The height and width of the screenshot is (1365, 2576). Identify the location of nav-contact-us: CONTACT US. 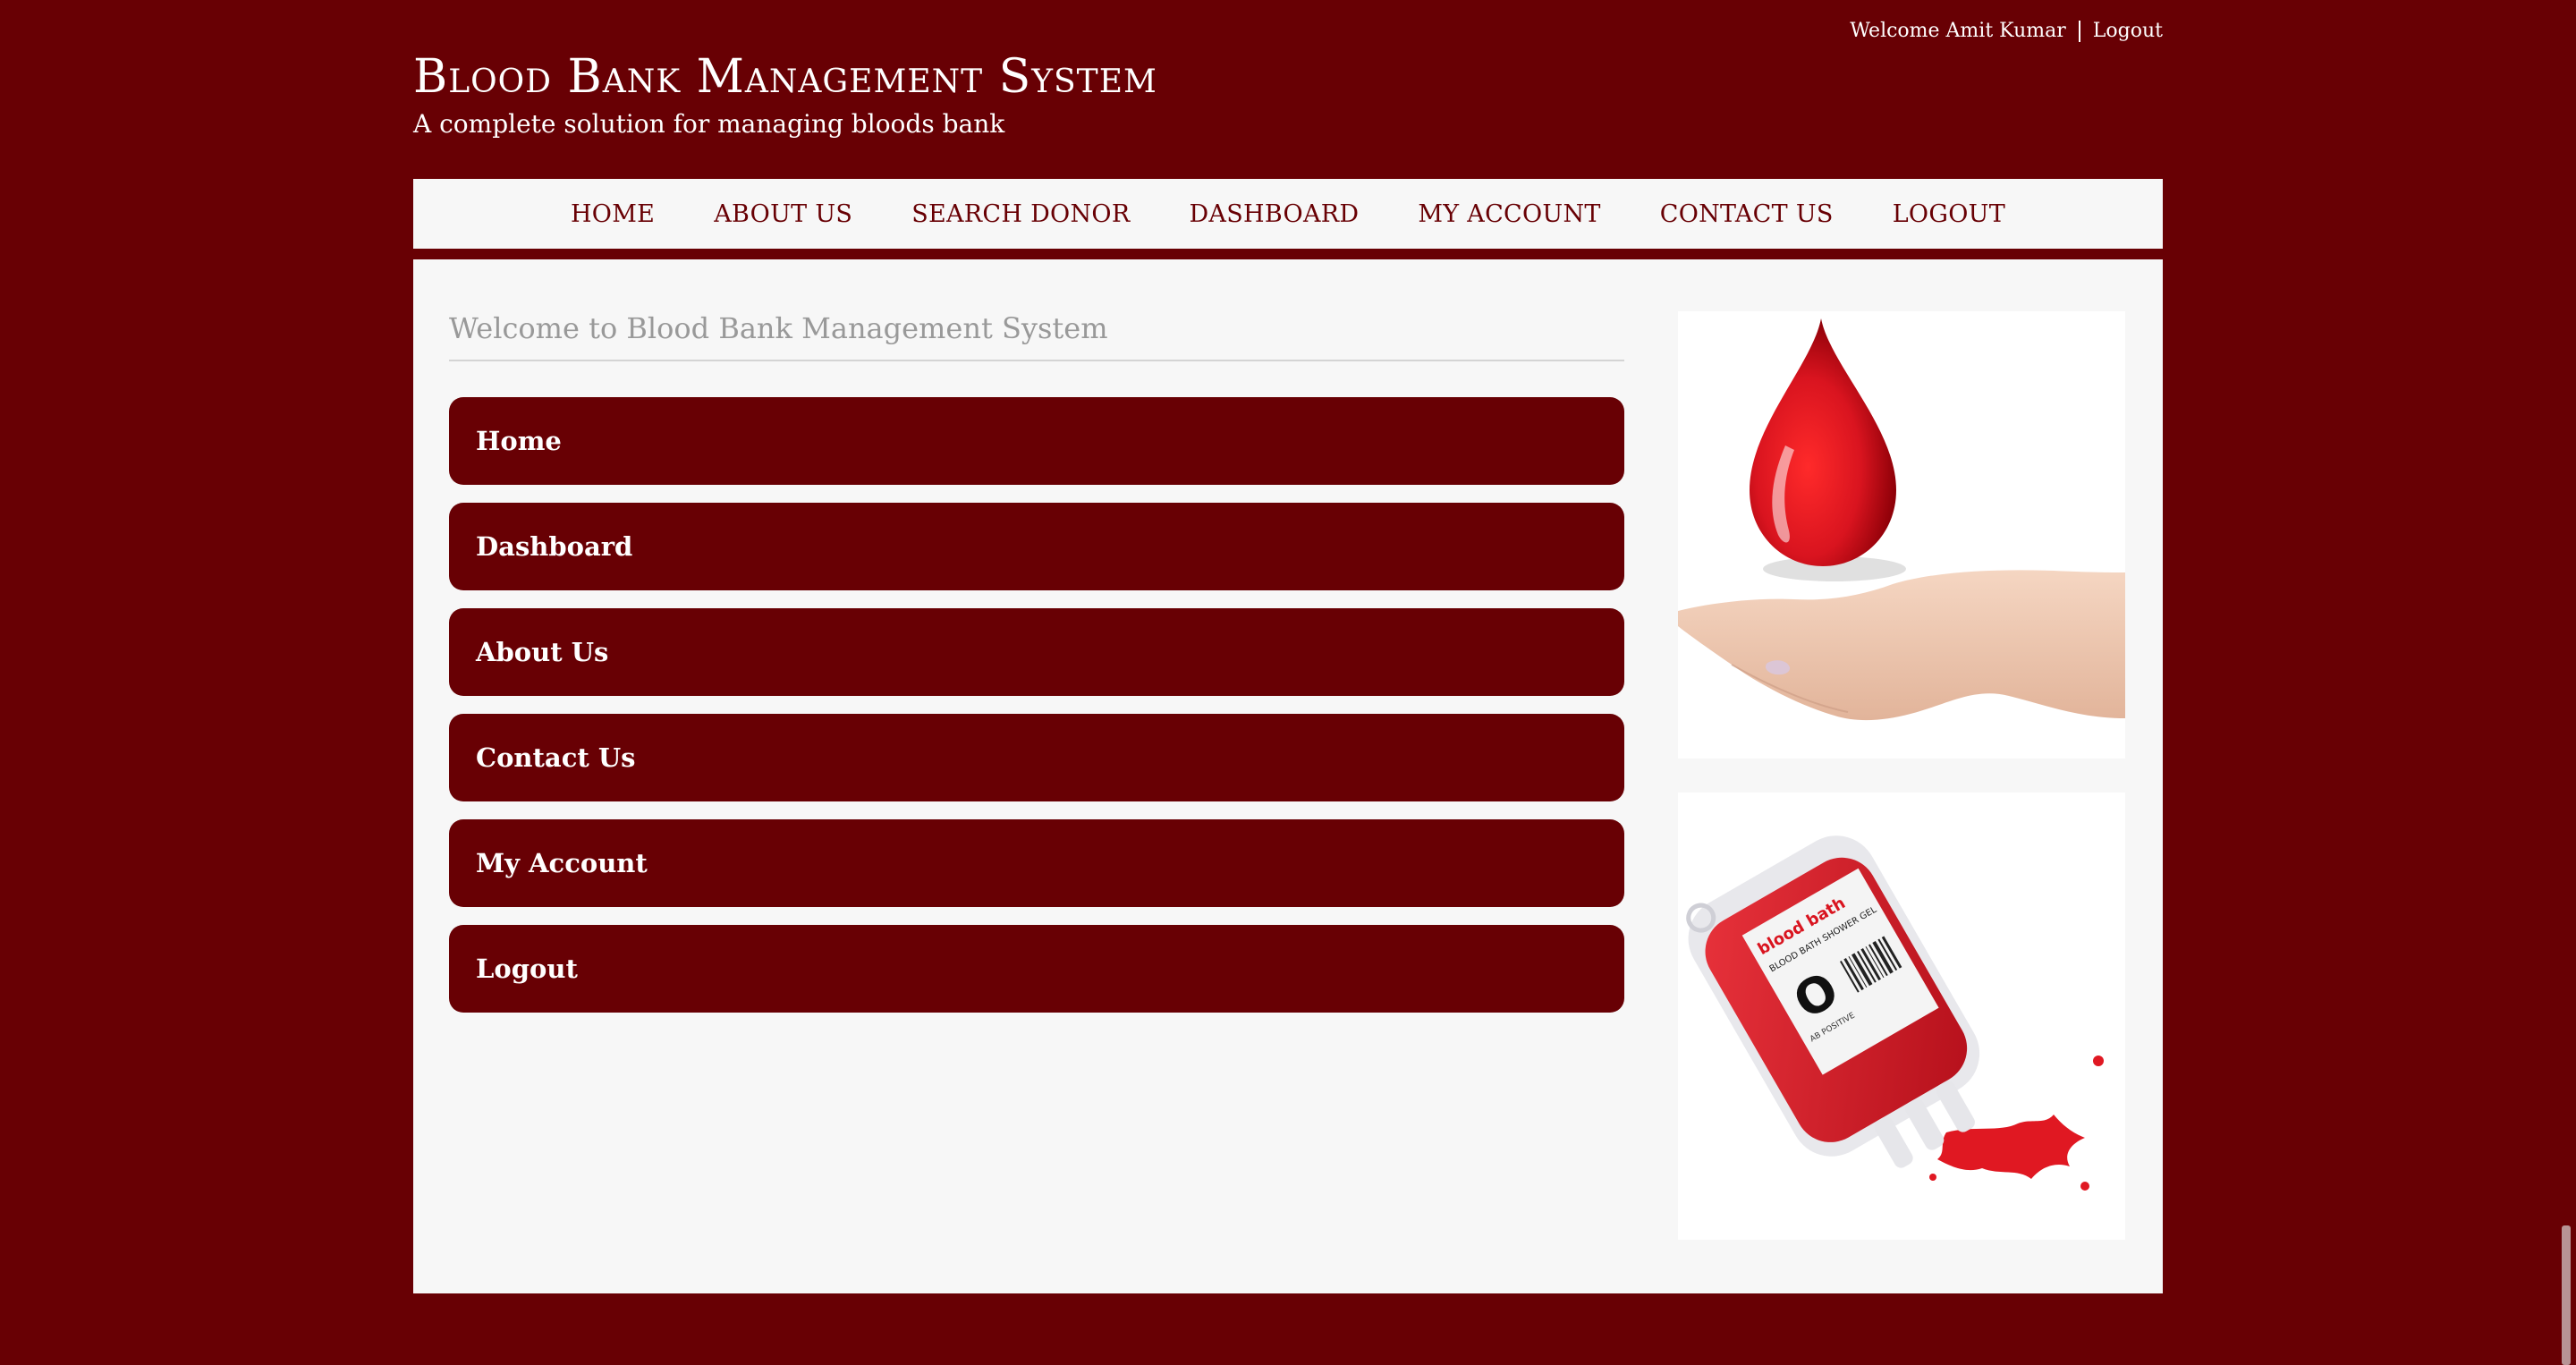
(1747, 214).